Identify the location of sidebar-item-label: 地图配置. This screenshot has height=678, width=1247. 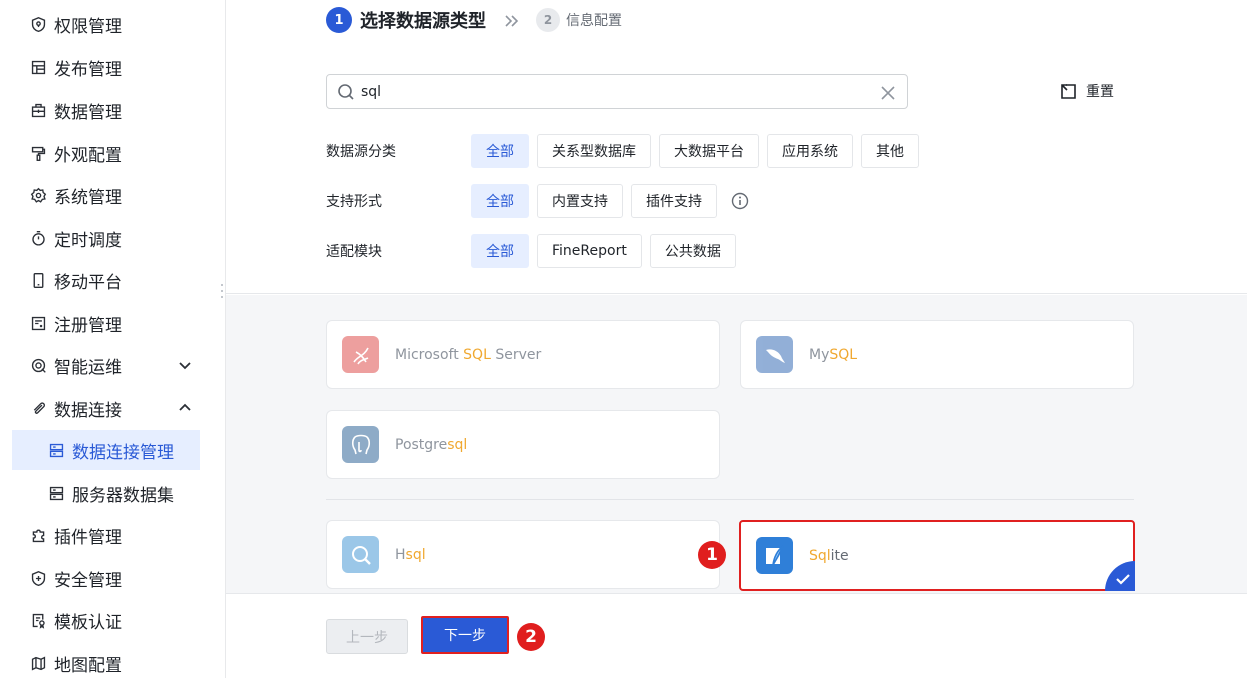
(88, 665).